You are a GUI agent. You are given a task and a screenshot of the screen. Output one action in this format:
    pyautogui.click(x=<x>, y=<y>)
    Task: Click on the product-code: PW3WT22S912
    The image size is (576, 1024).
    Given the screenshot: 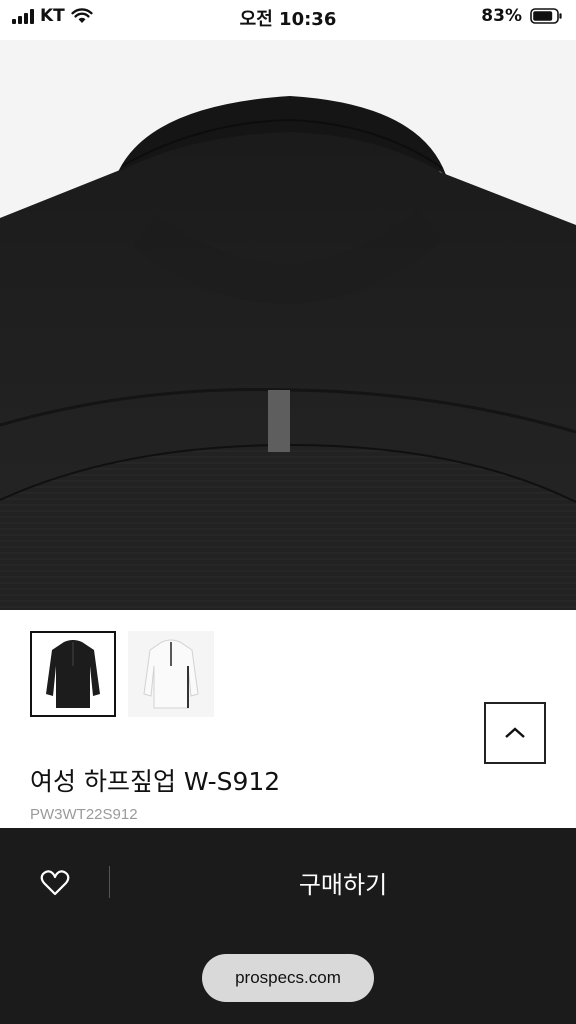 What is the action you would take?
    pyautogui.click(x=84, y=814)
    